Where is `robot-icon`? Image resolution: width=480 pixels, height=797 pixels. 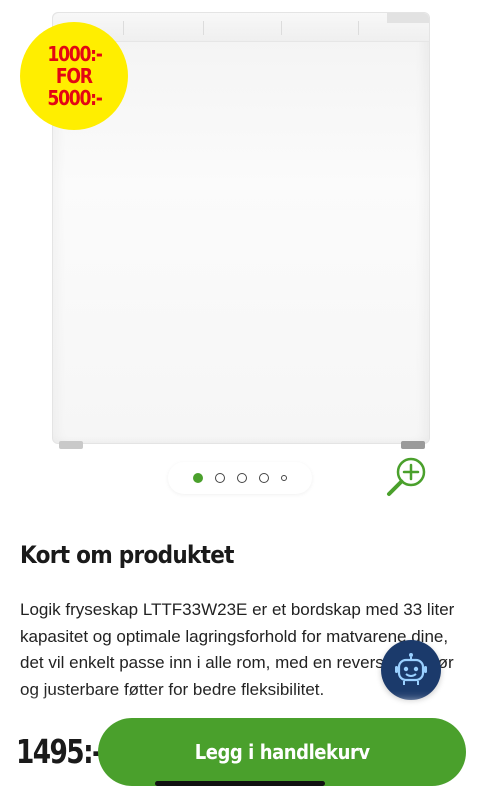 robot-icon is located at coordinates (411, 669).